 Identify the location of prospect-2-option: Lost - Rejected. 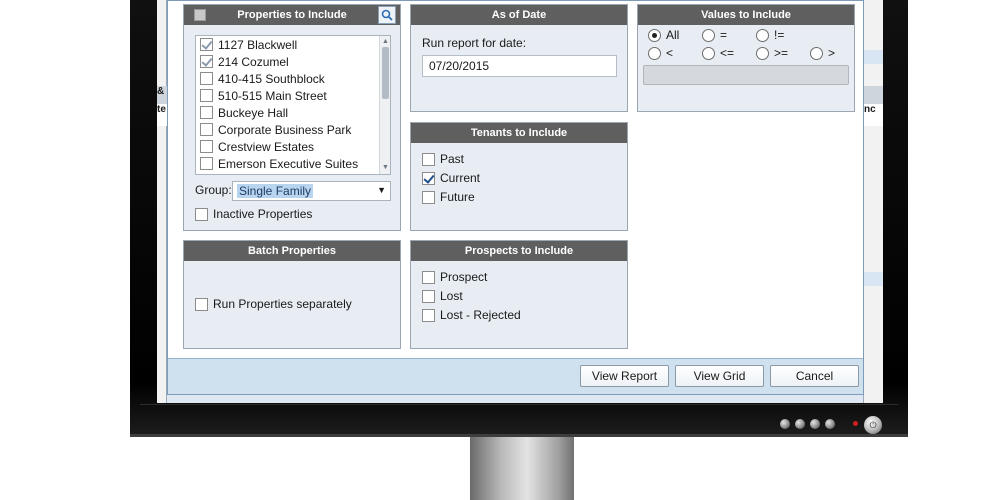
(471, 315).